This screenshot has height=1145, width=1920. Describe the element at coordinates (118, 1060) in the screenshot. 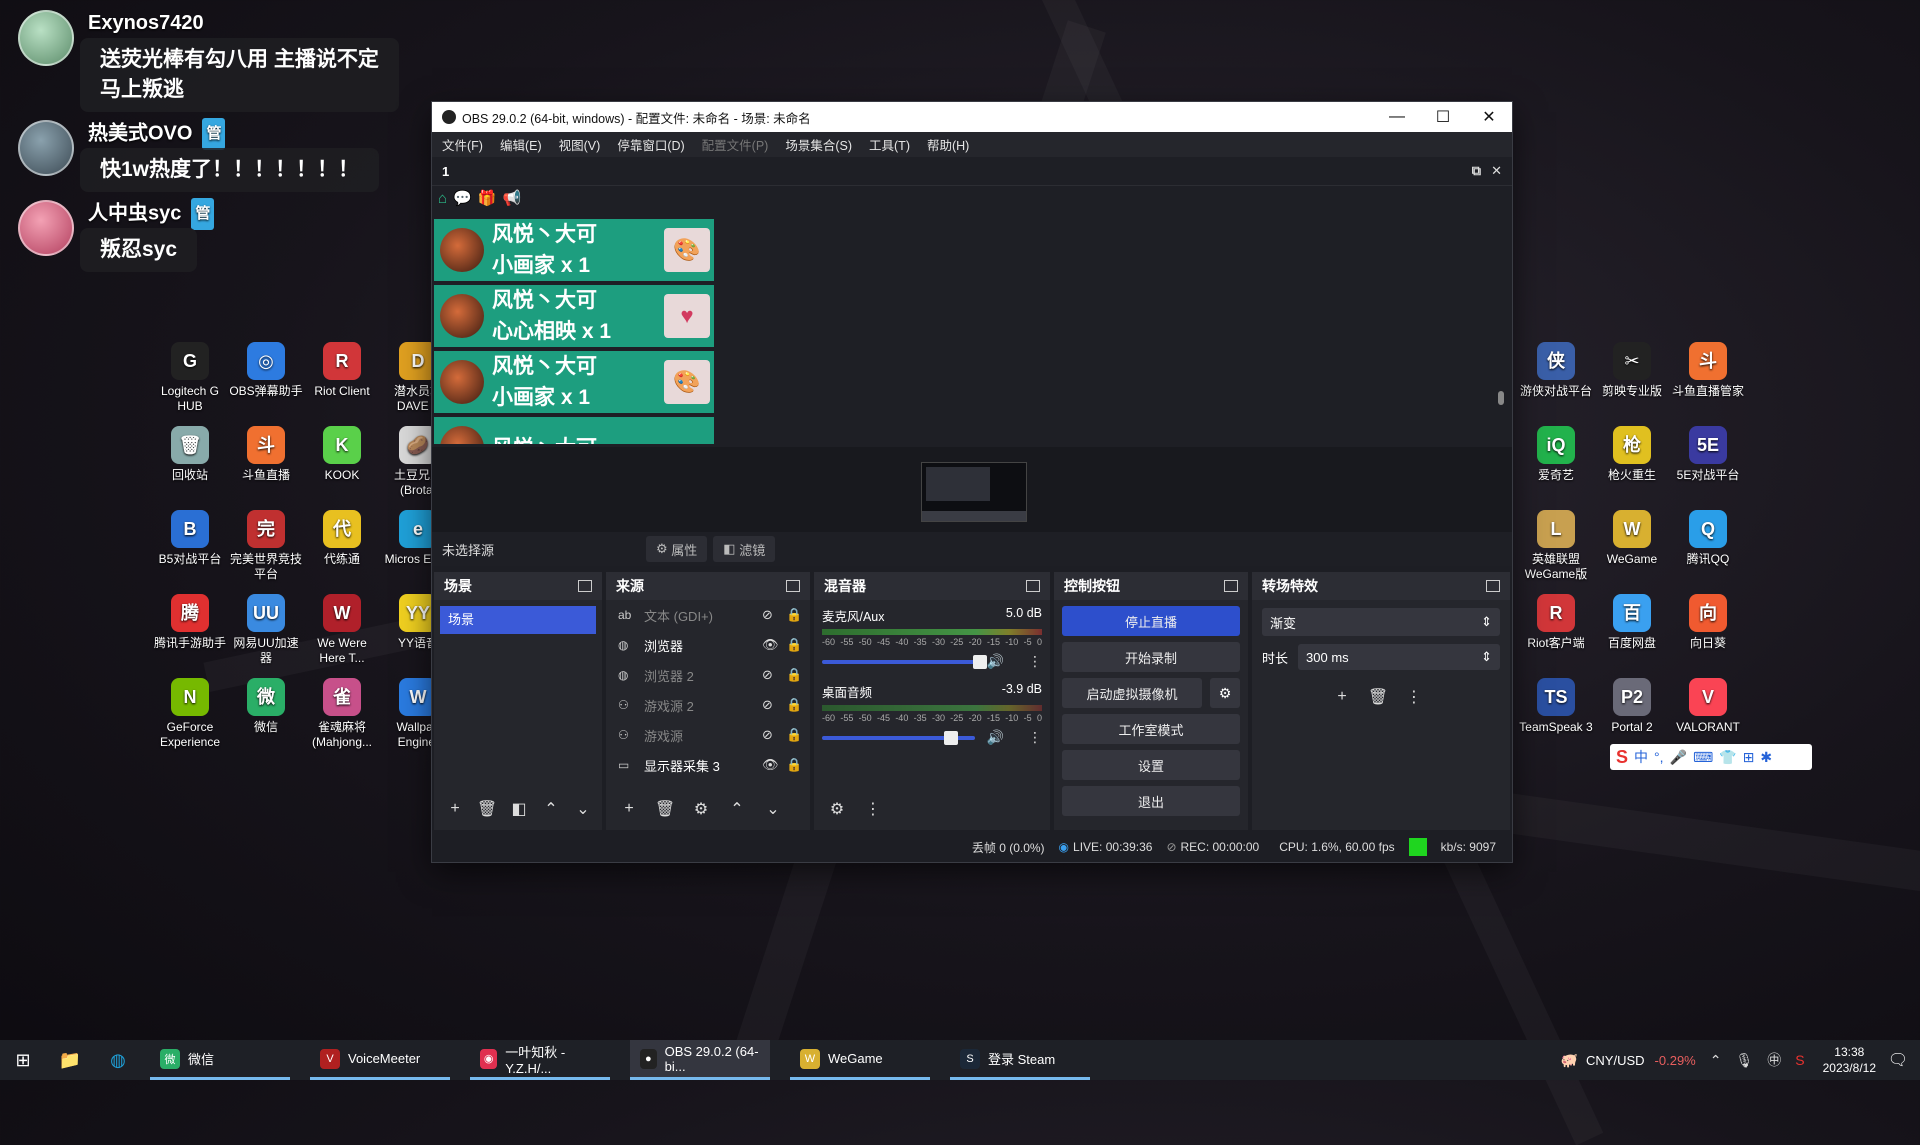

I see `edge-browser-icon: ◍` at that location.